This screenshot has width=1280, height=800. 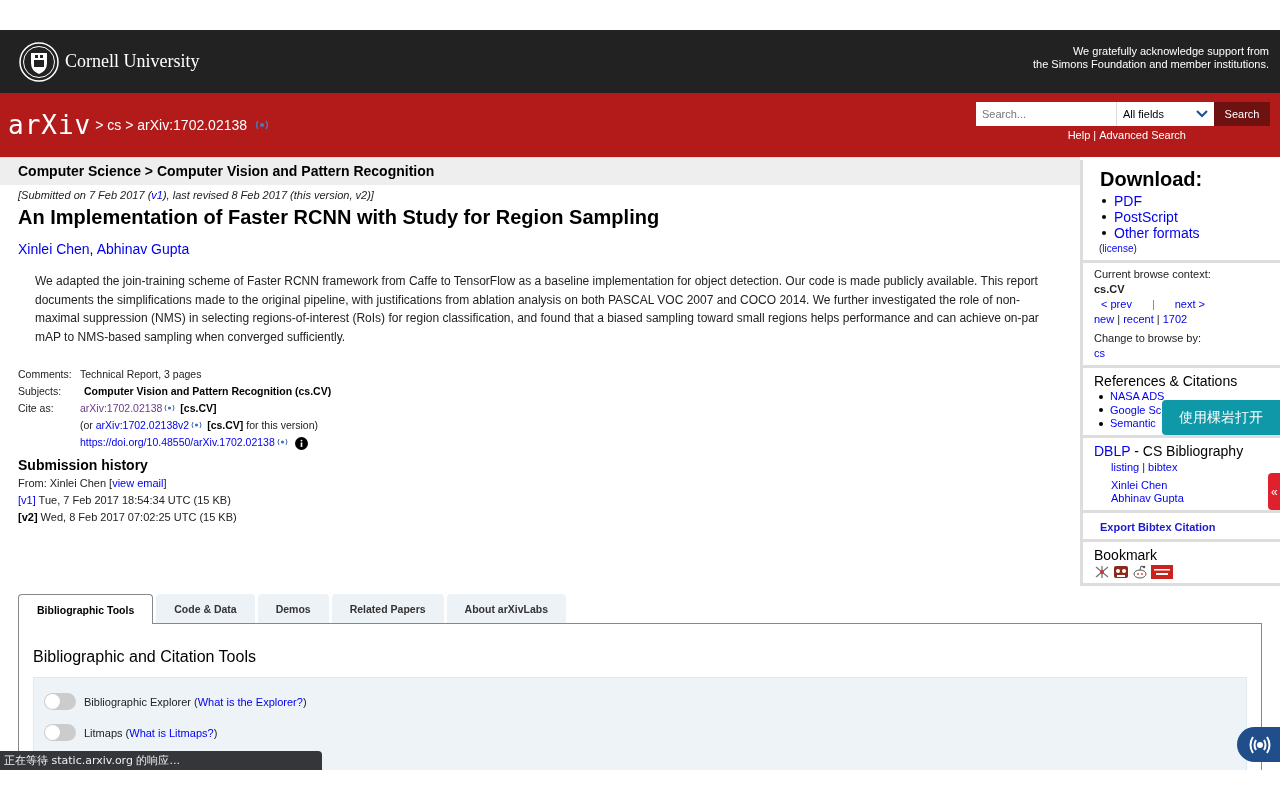 I want to click on field-value: arXiv:1702.02138 [cs.CV], so click(x=149, y=409).